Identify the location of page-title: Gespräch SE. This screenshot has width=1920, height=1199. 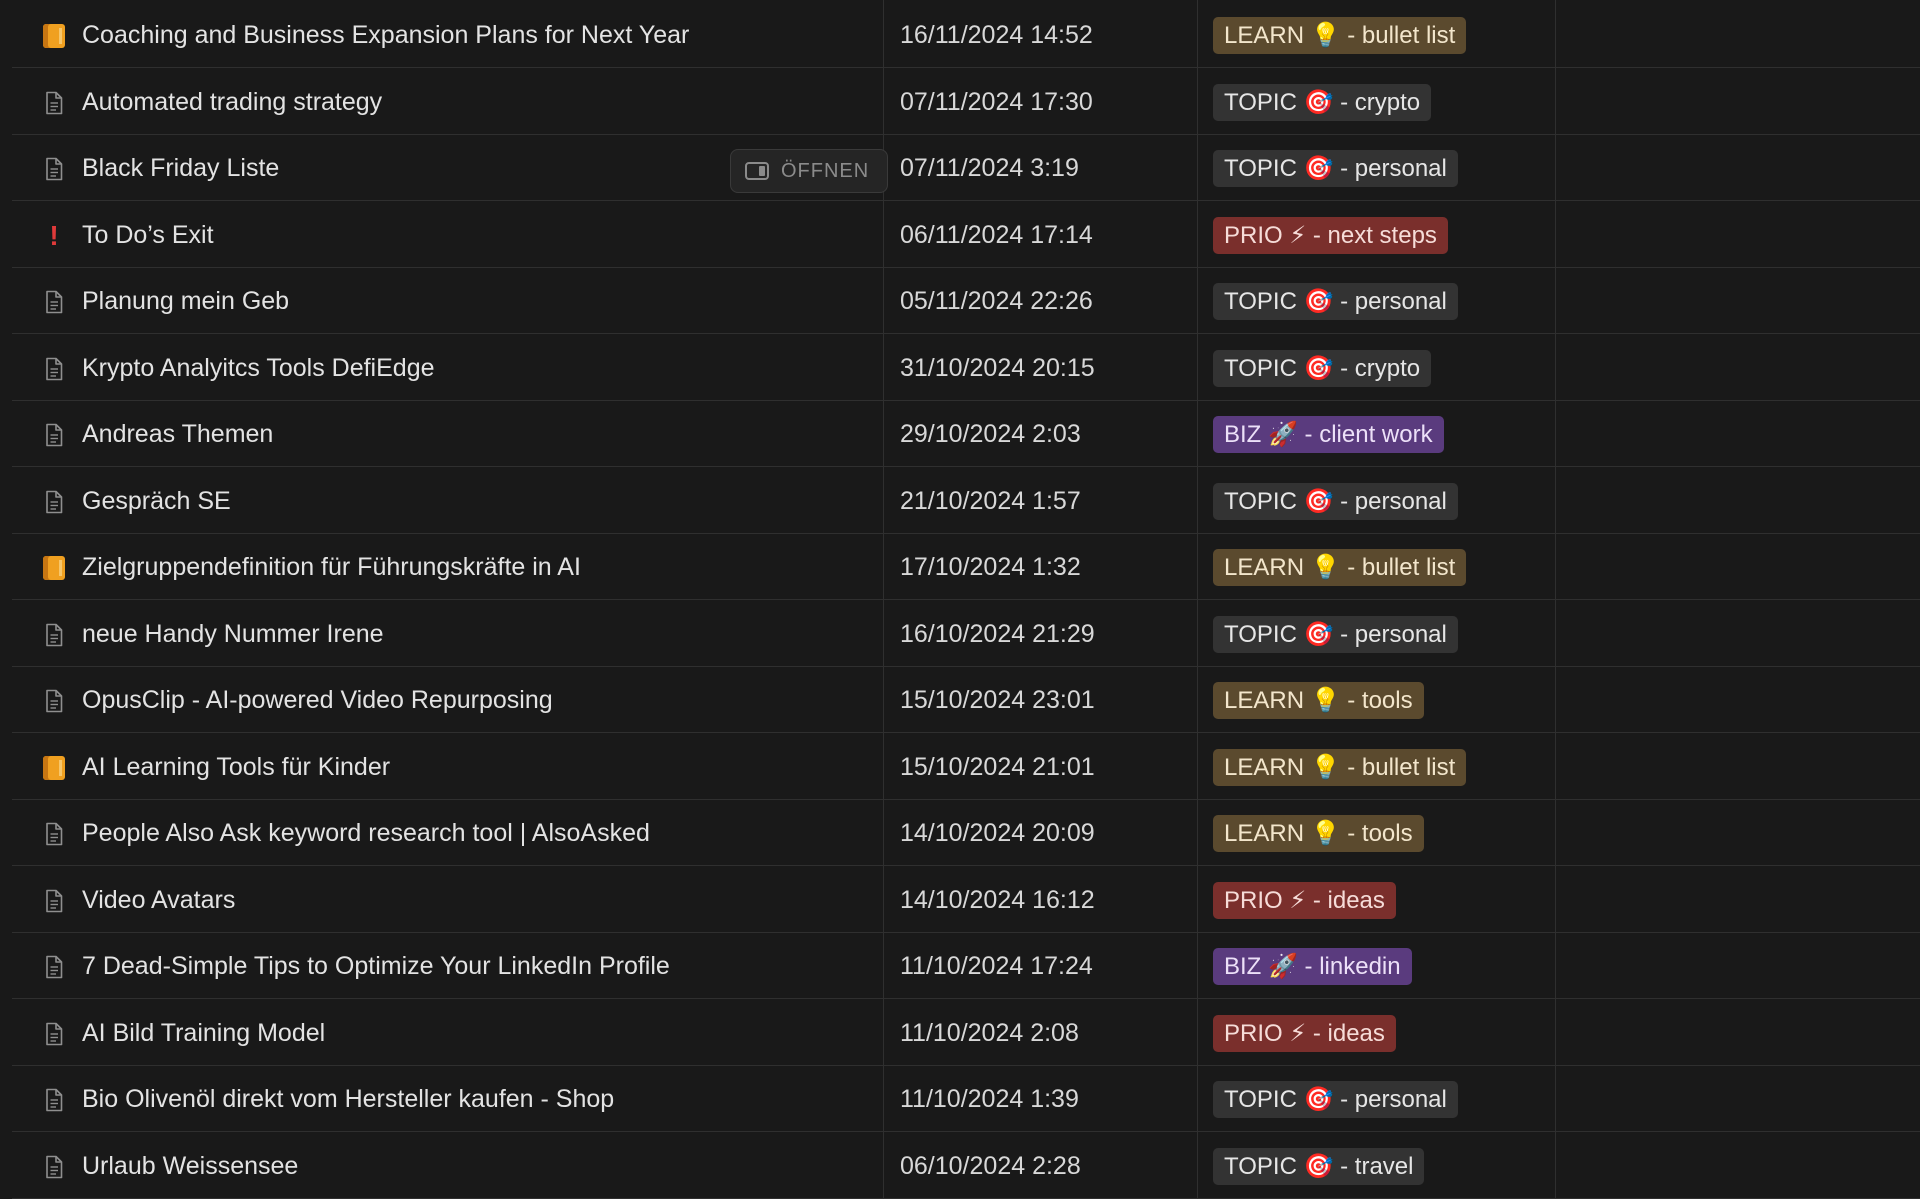
(156, 501).